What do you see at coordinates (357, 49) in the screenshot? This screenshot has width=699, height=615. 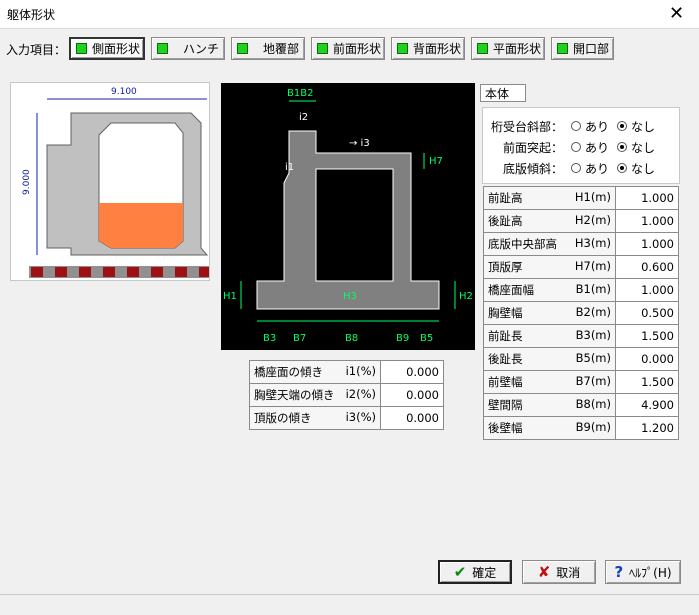 I see `tab-label: 前面形状` at bounding box center [357, 49].